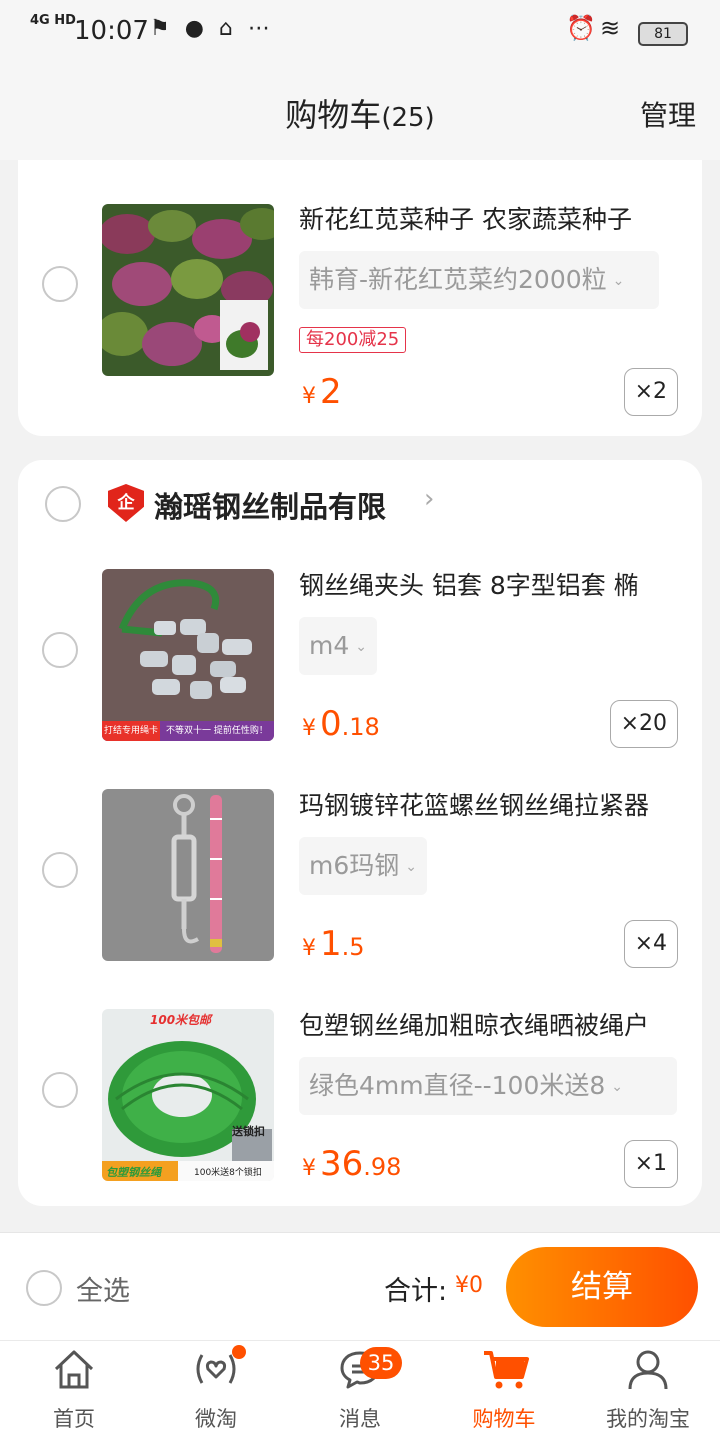 This screenshot has width=720, height=1437. I want to click on price: ¥1.5, so click(333, 944).